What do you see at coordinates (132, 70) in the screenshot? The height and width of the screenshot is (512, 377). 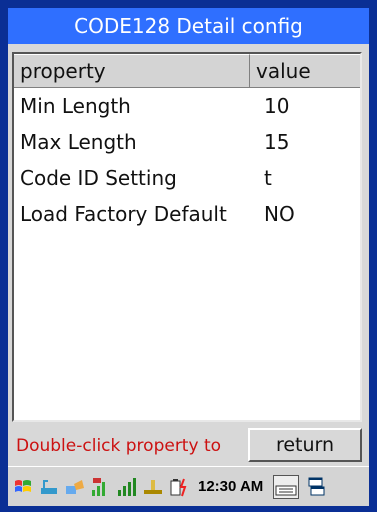 I see `column-header-property: property` at bounding box center [132, 70].